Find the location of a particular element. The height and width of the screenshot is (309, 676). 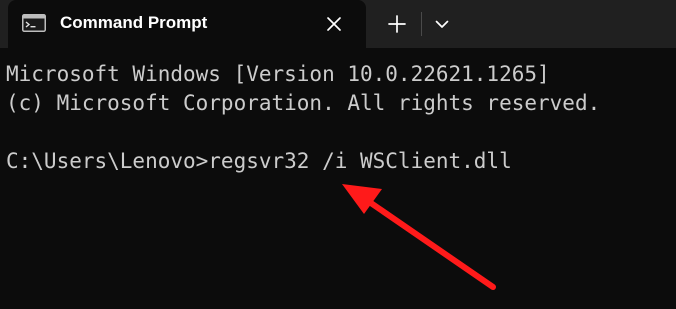

plus-icon is located at coordinates (397, 24).